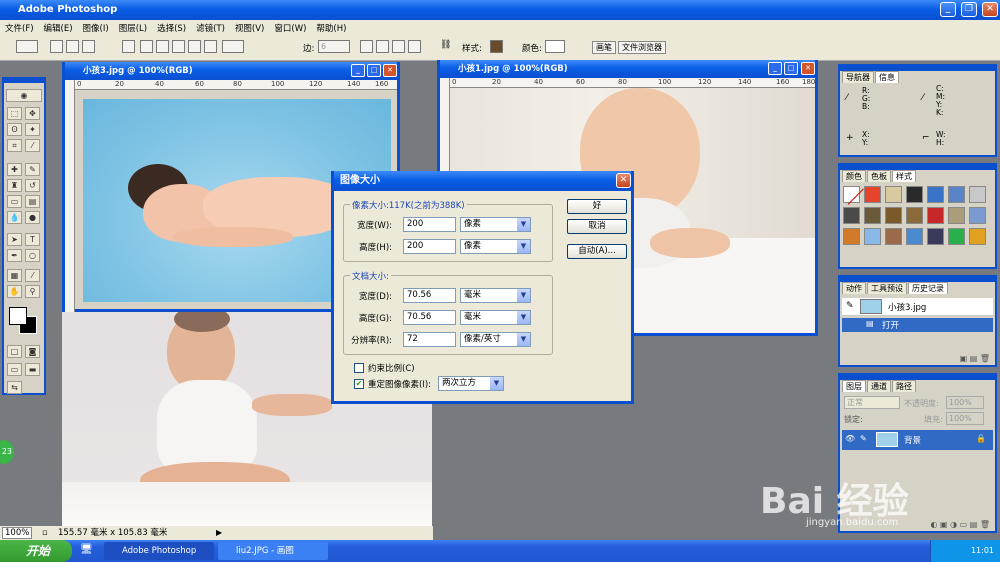 Image resolution: width=1000 pixels, height=562 pixels. Describe the element at coordinates (86, 549) in the screenshot. I see `desktop-icon: 🖥` at that location.